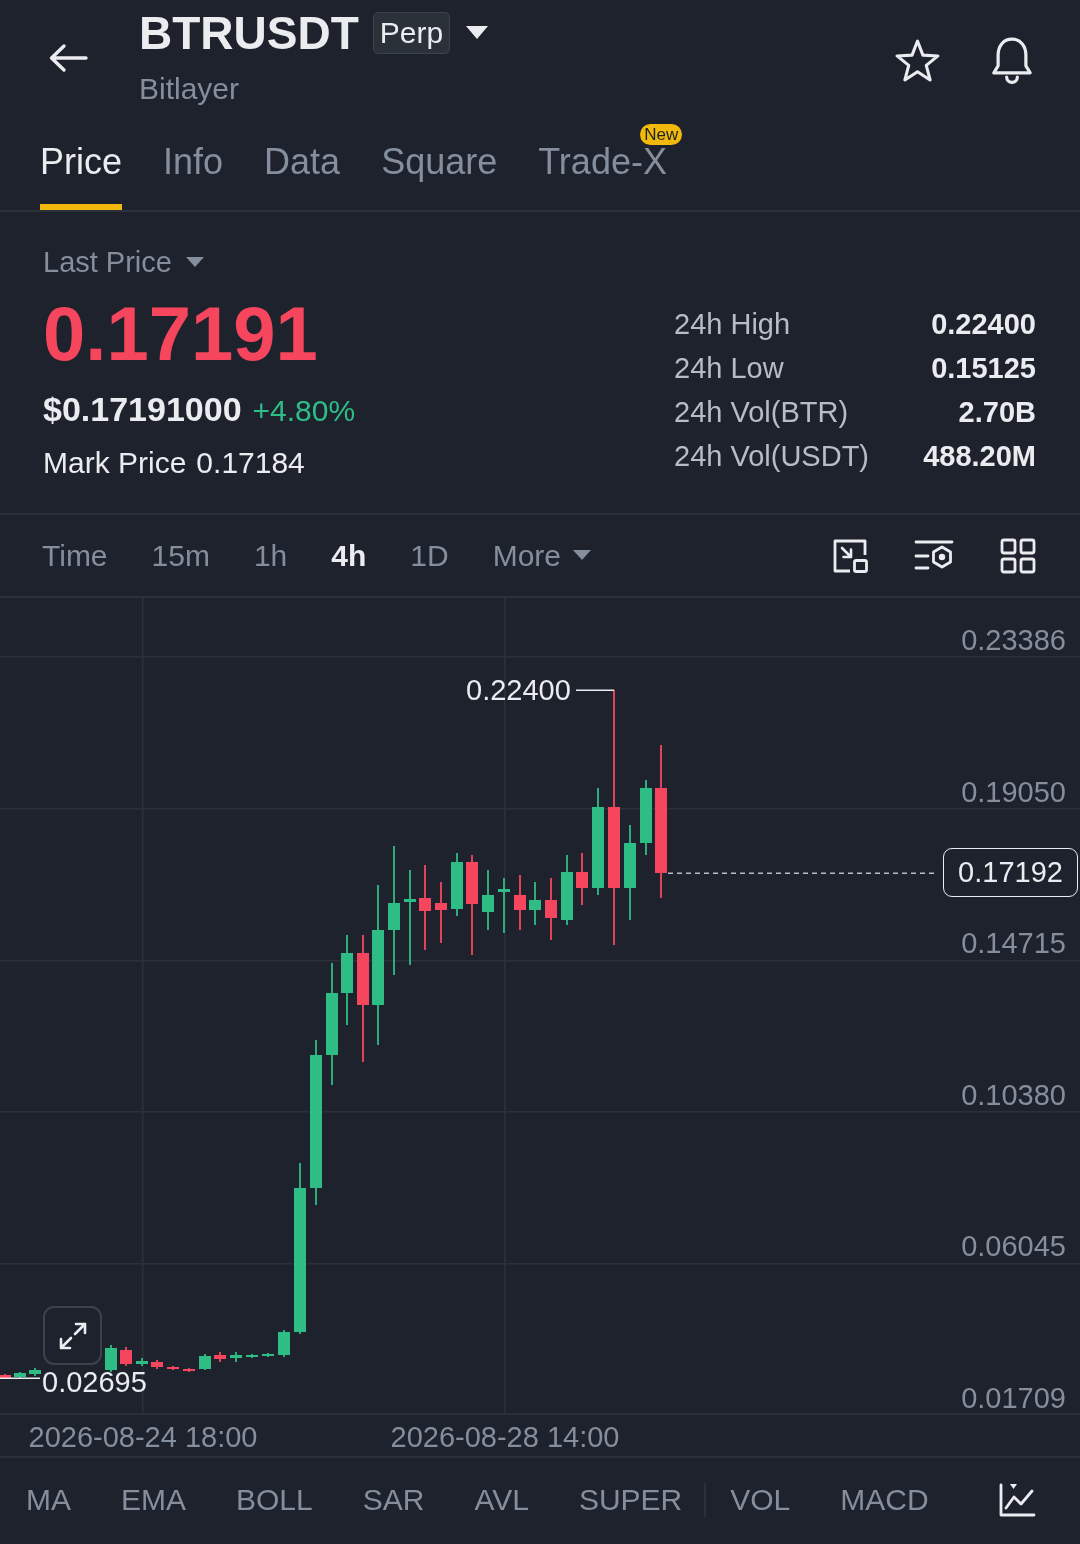 This screenshot has width=1080, height=1544. I want to click on interval-option: 4h, so click(349, 555).